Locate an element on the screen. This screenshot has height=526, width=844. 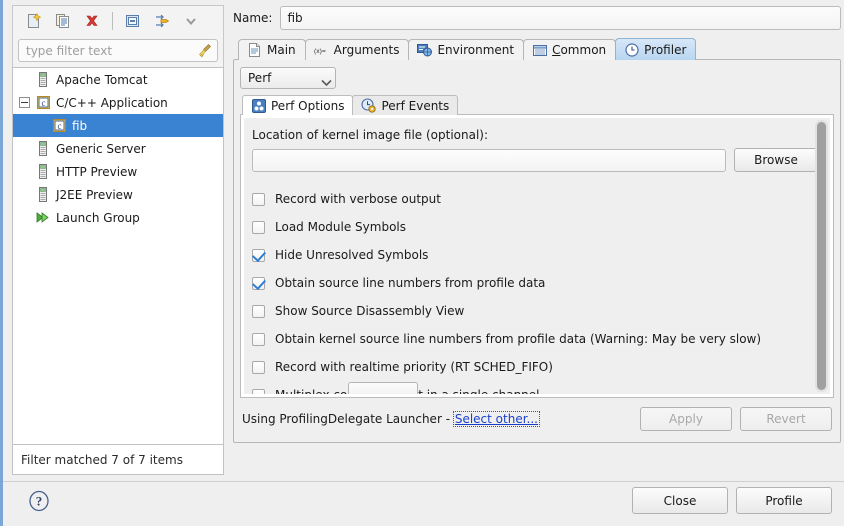
scrollbar-thumb is located at coordinates (821, 256).